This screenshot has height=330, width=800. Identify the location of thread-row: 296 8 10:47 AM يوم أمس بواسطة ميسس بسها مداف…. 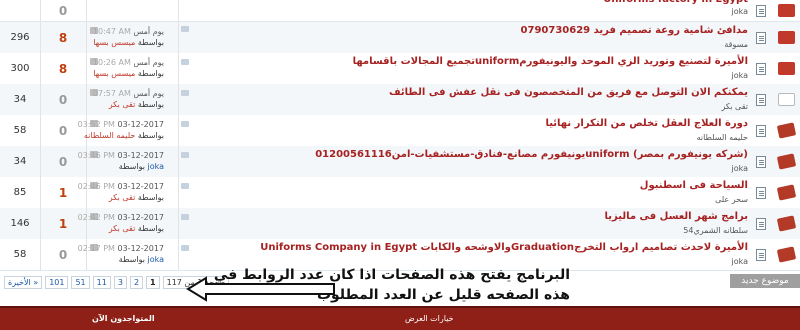
(400, 38).